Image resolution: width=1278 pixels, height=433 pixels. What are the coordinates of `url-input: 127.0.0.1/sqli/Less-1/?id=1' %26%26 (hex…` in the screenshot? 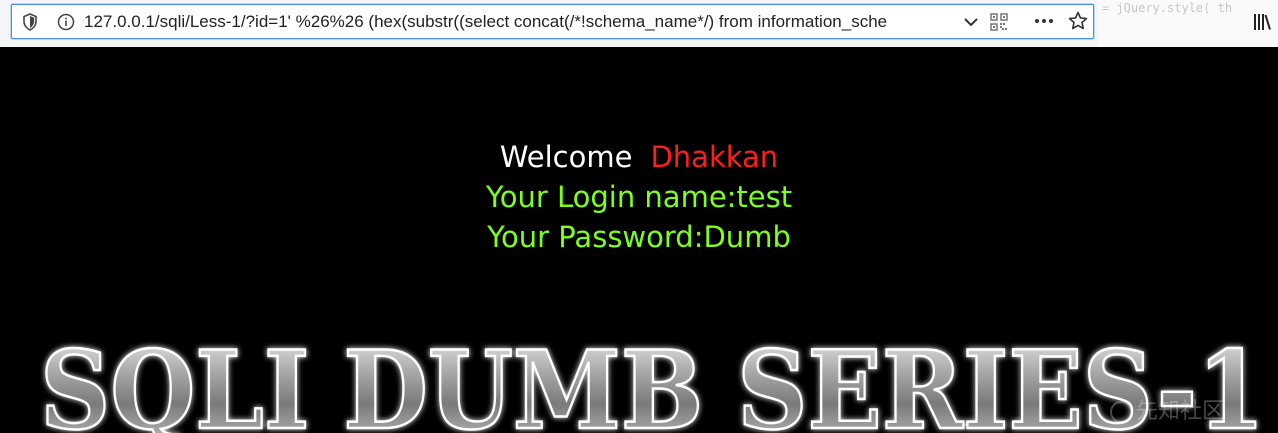 It's located at (521, 22).